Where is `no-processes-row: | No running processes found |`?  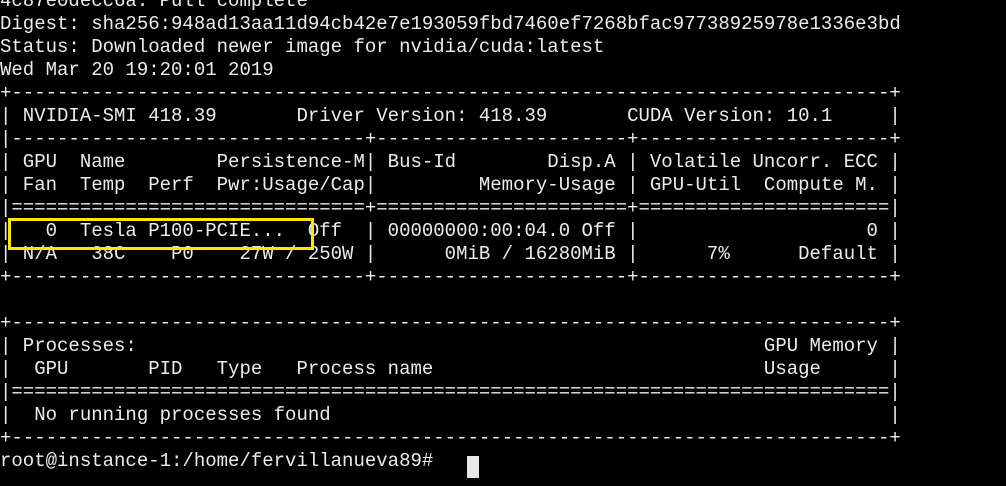 no-processes-row: | No running processes found | is located at coordinates (450, 415).